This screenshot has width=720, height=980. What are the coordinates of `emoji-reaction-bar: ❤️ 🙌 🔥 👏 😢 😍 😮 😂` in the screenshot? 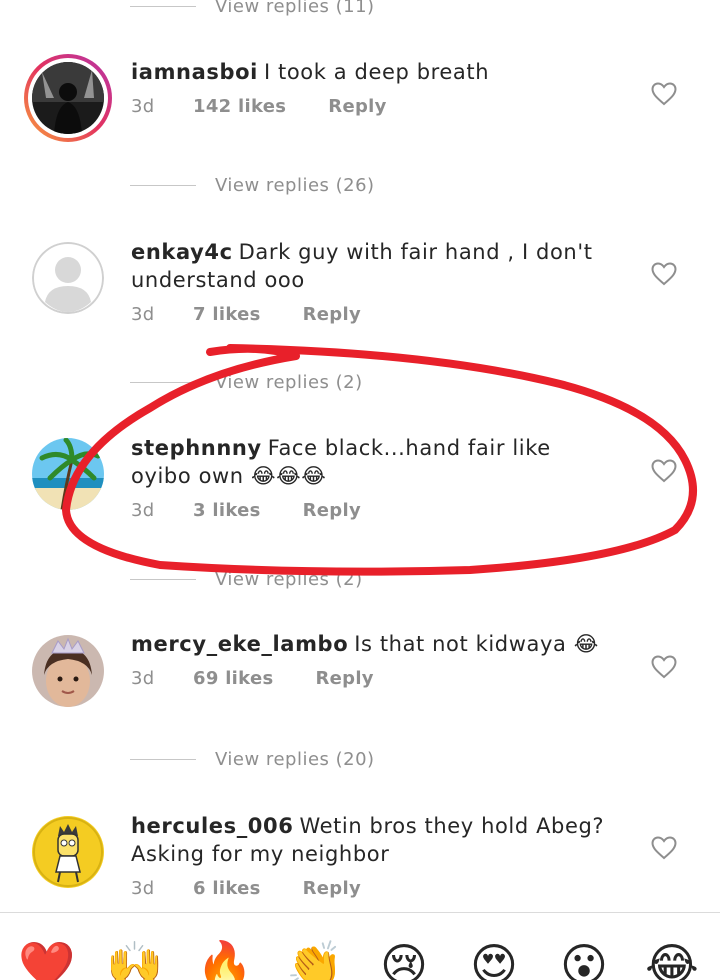 It's located at (360, 946).